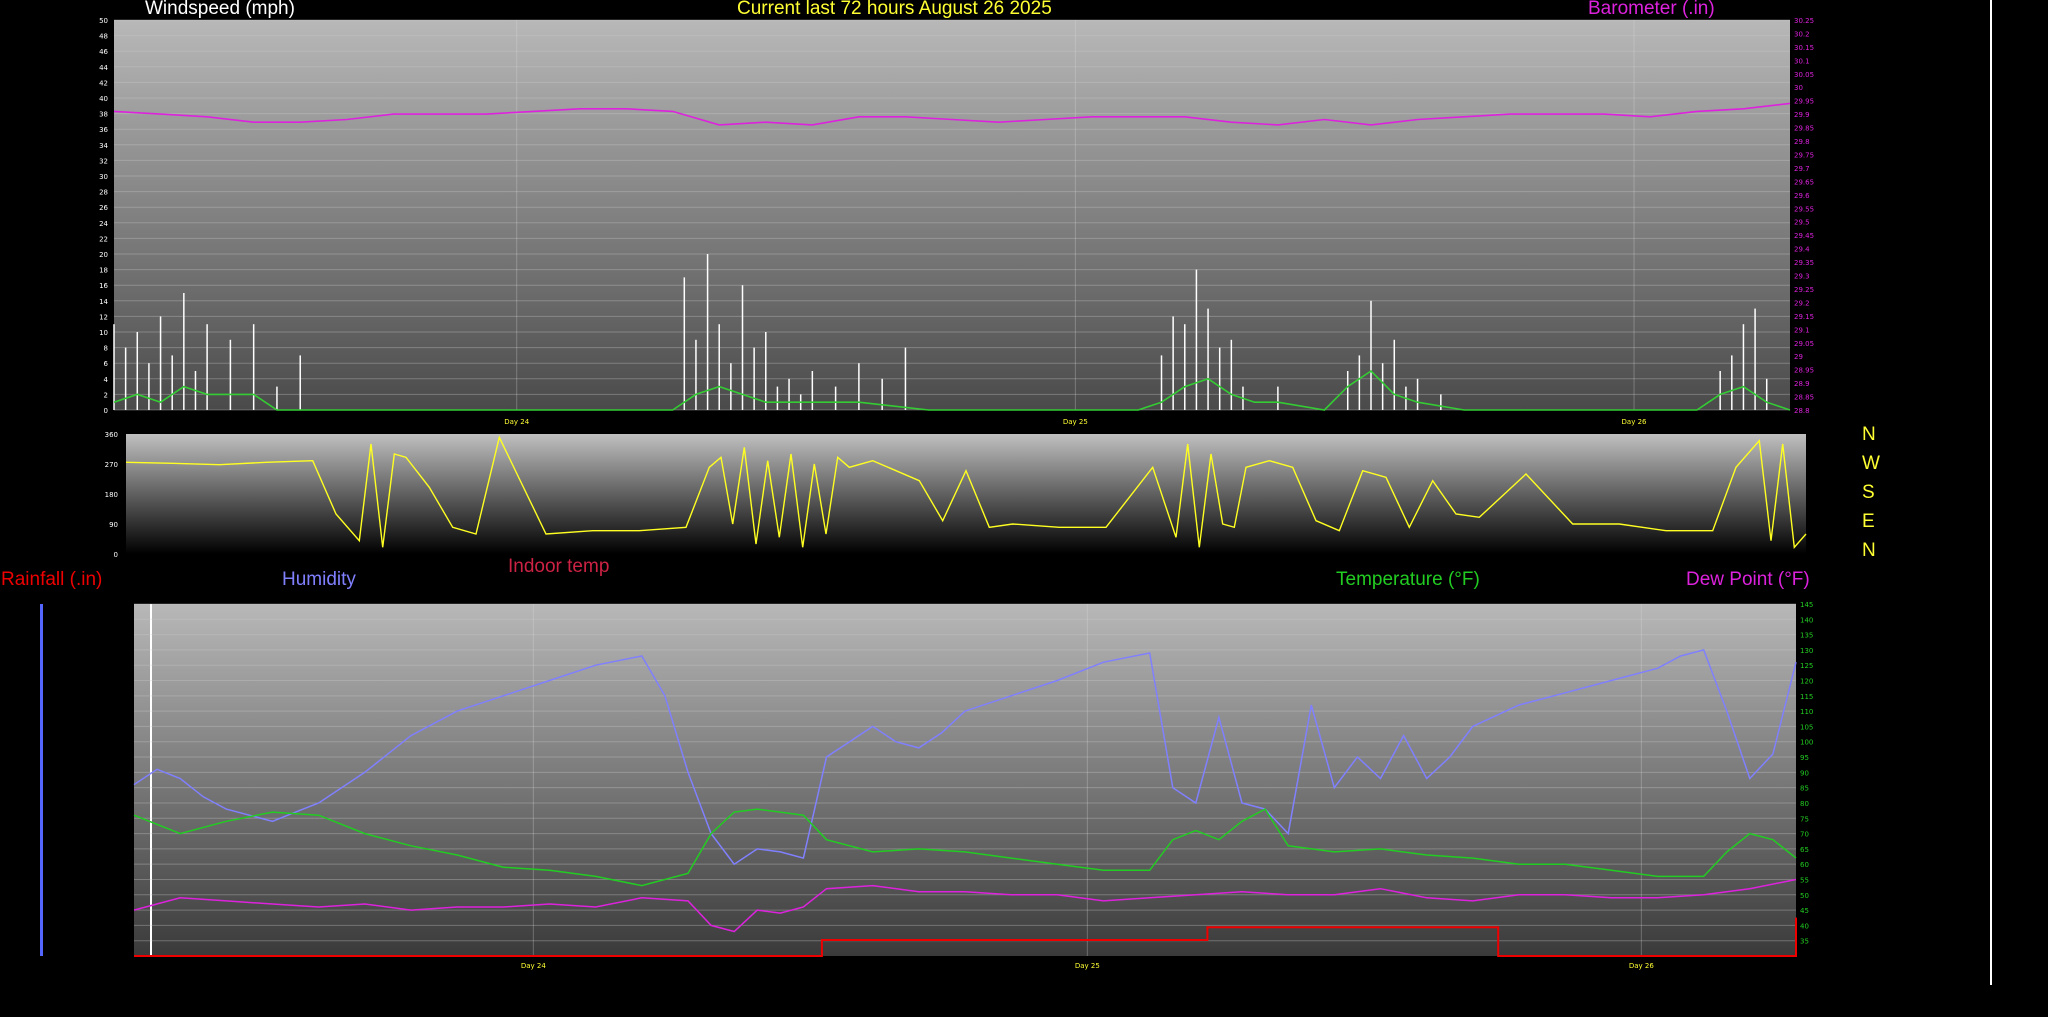  I want to click on y-right-tick-label: 29.5, so click(1802, 223).